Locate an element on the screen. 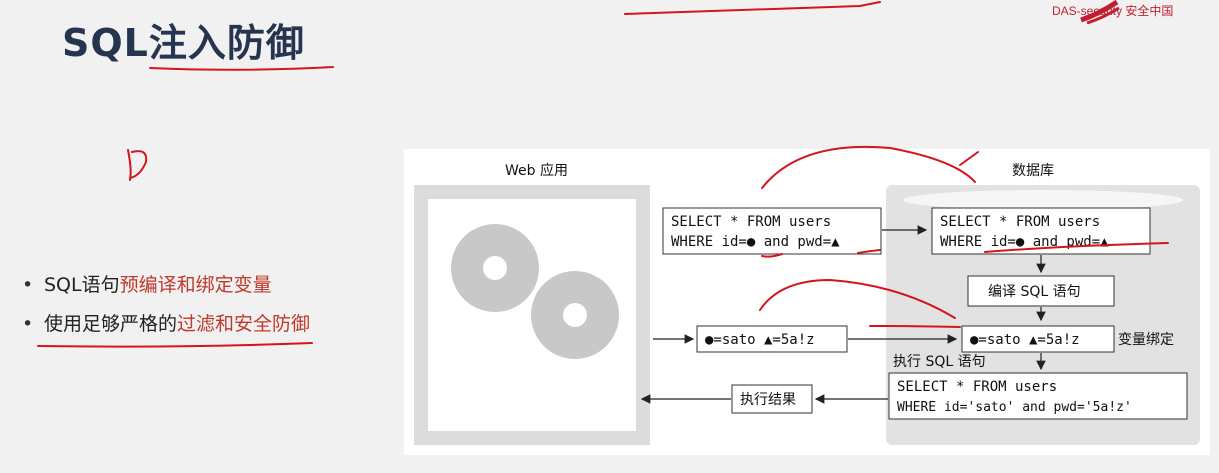 This screenshot has width=1219, height=473. final-query-line2: WHERE id='sato' and pwd='5a!z' is located at coordinates (1014, 407).